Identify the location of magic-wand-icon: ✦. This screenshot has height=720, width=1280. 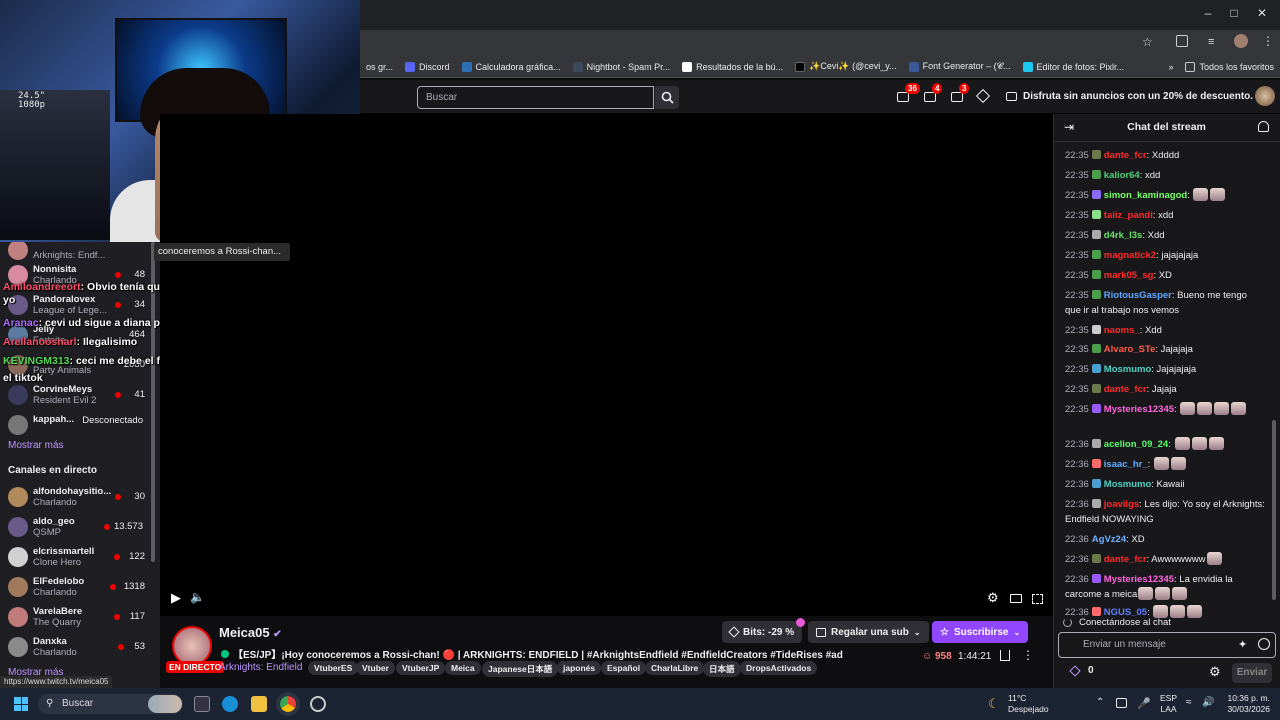
(1242, 644).